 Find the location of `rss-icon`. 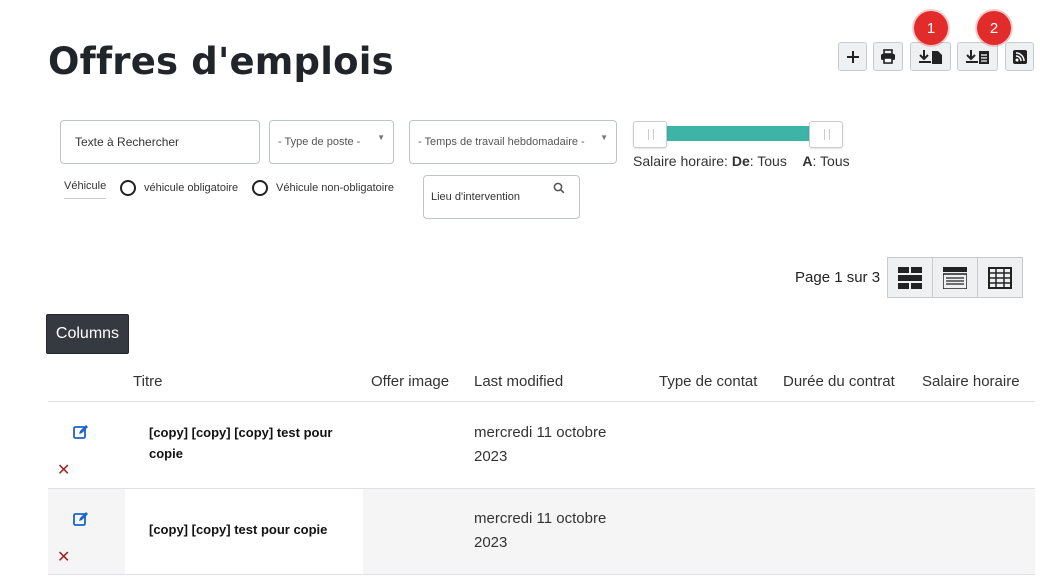

rss-icon is located at coordinates (1019, 56).